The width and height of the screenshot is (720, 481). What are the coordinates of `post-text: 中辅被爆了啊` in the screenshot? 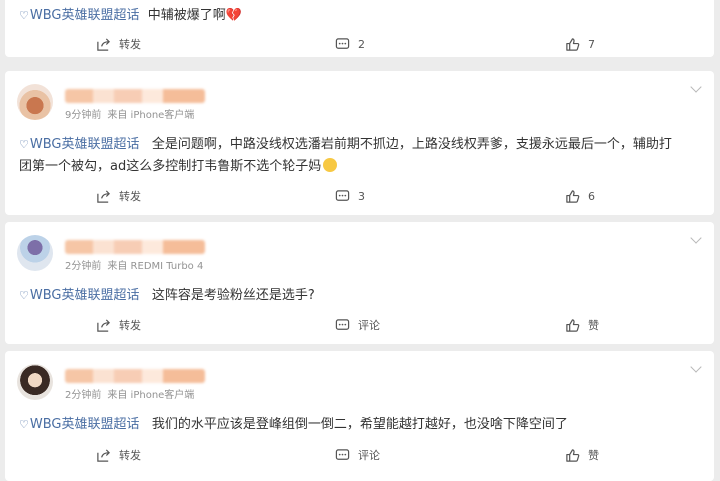 It's located at (186, 15).